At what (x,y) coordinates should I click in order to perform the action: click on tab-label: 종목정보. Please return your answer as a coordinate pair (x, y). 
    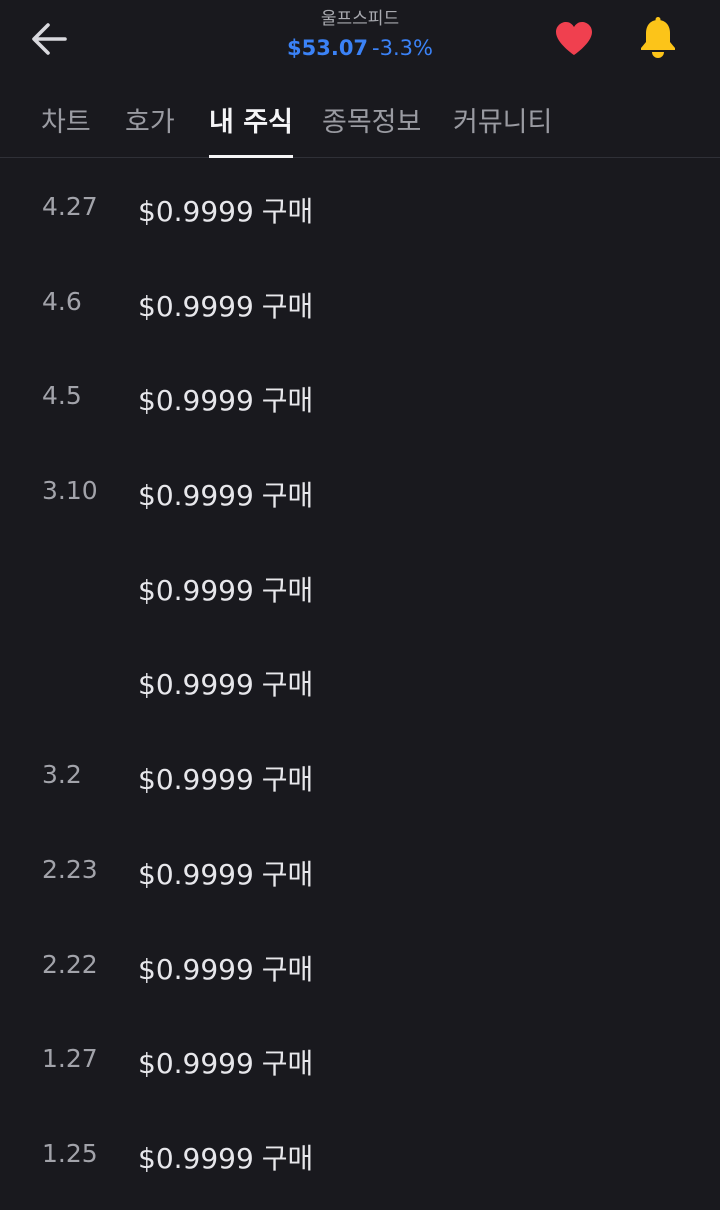
    Looking at the image, I should click on (372, 122).